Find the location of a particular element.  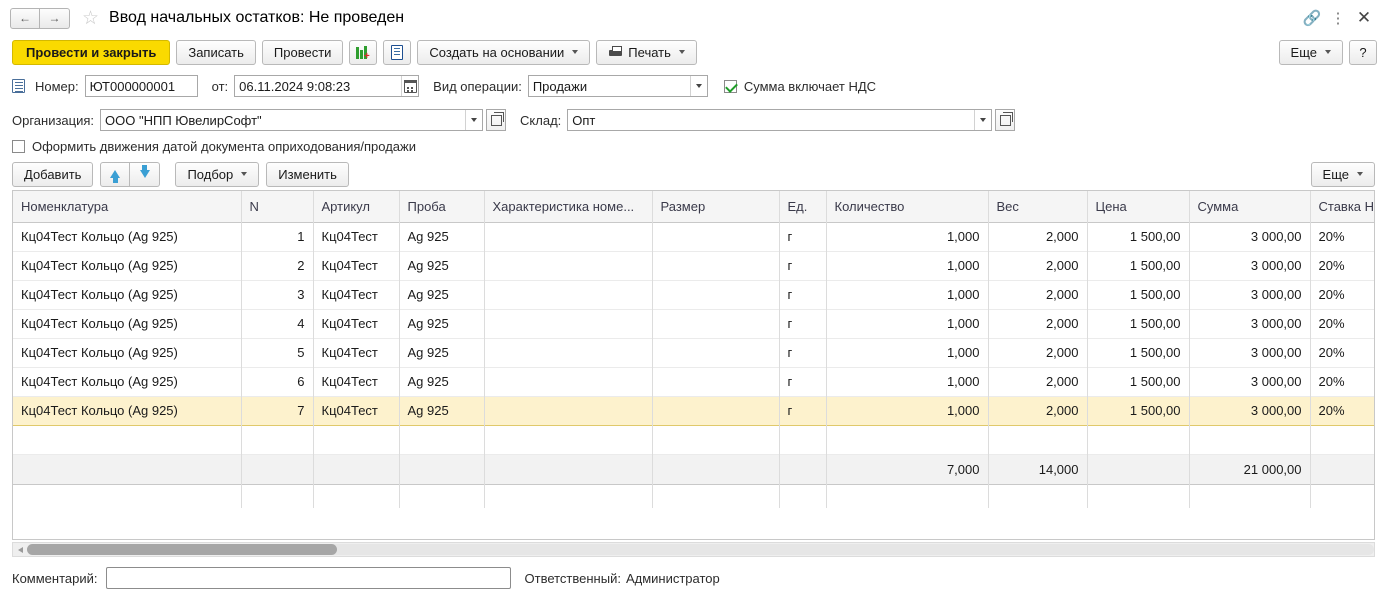

operation-type-dropdown-button is located at coordinates (698, 86).